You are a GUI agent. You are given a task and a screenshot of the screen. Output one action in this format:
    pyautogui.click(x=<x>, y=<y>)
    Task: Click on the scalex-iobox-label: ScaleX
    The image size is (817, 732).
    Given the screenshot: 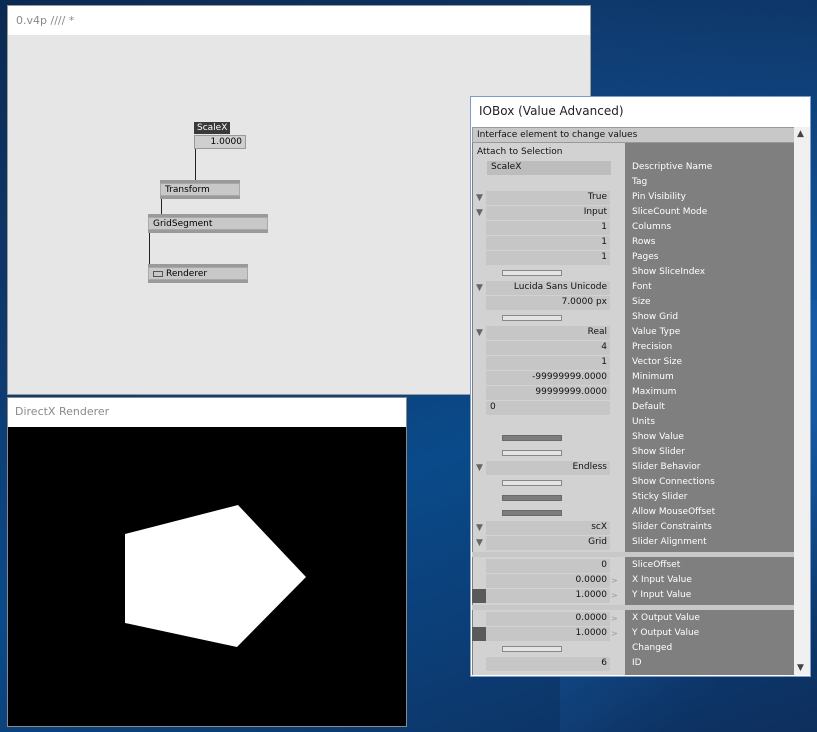 What is the action you would take?
    pyautogui.click(x=212, y=128)
    